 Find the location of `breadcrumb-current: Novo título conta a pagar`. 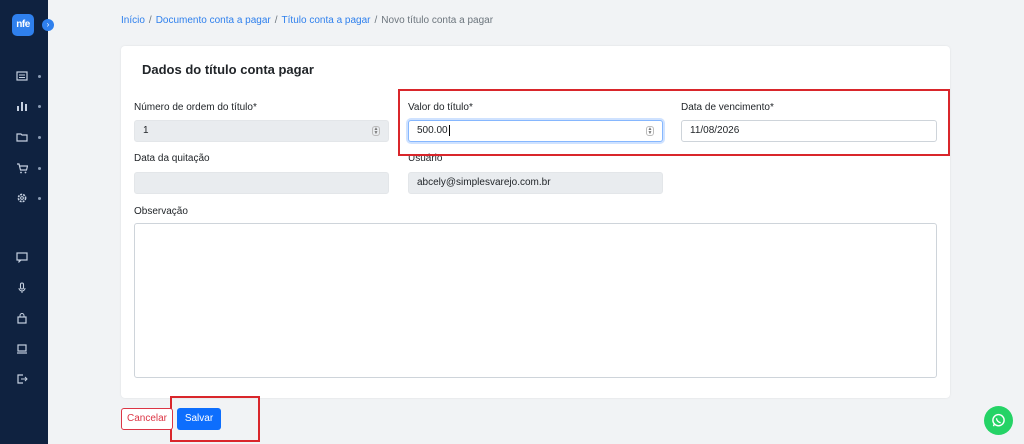

breadcrumb-current: Novo título conta a pagar is located at coordinates (437, 20).